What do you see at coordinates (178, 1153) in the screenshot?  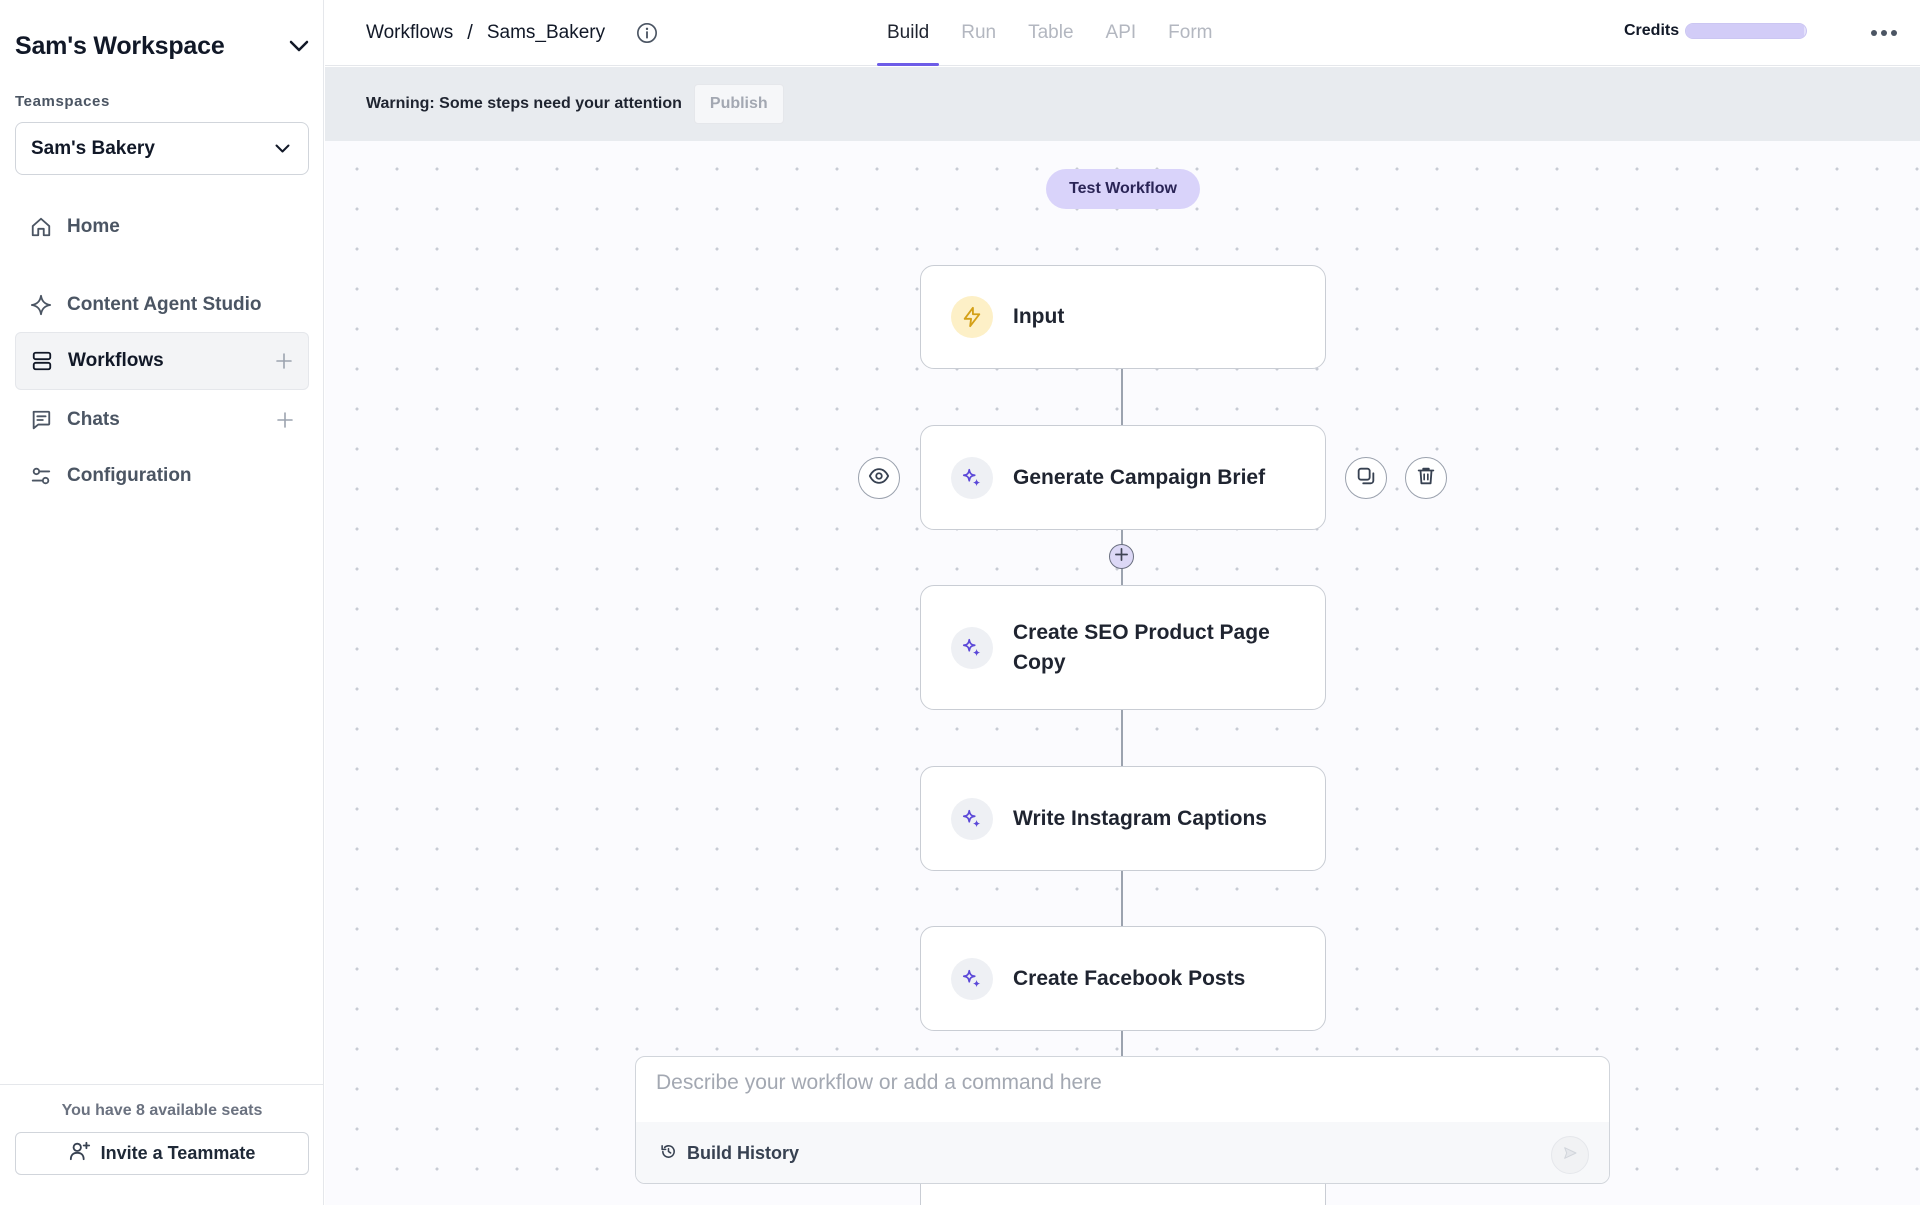 I see `invite-label: Invite a Teammate` at bounding box center [178, 1153].